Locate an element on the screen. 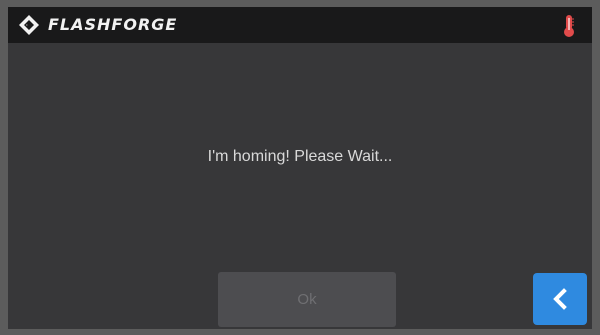 This screenshot has width=600, height=335. chevron-left-icon is located at coordinates (560, 299).